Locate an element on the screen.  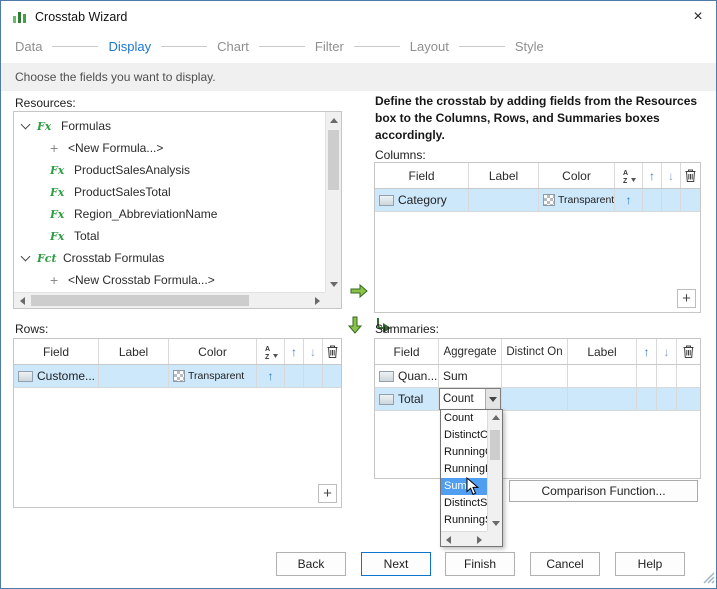
svg-text: Z is located at coordinates (625, 181).